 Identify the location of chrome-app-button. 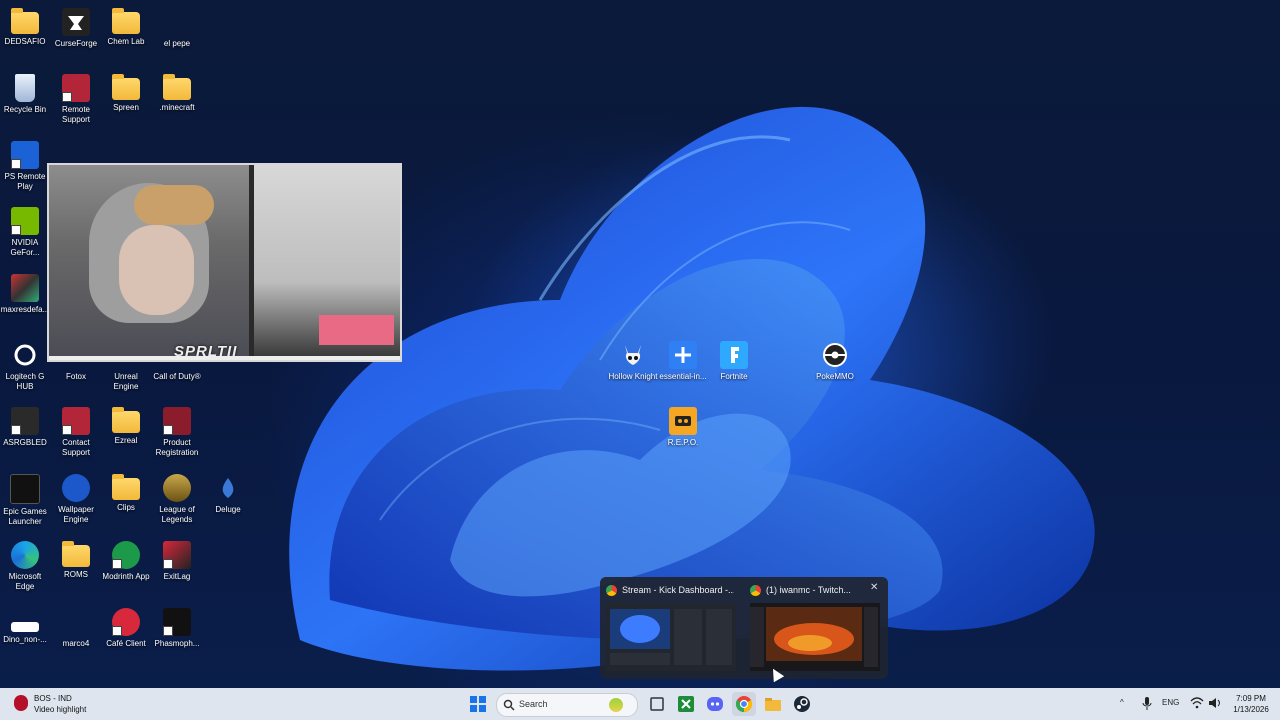
(744, 704).